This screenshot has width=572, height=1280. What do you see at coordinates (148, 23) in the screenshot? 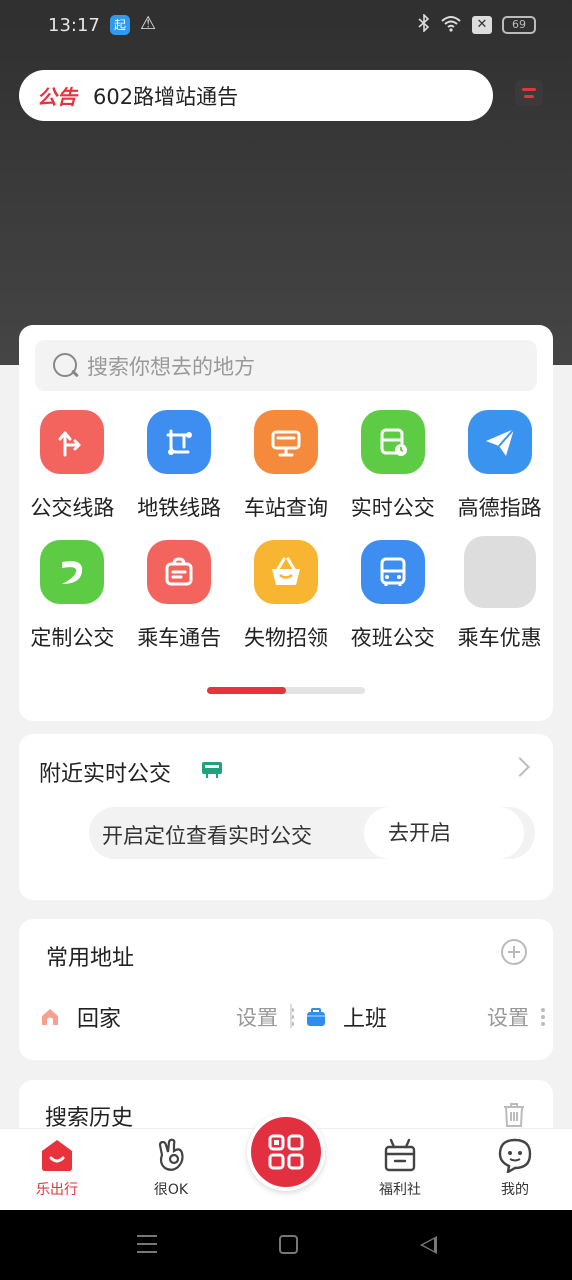
I see `warning-icon: ⚠` at bounding box center [148, 23].